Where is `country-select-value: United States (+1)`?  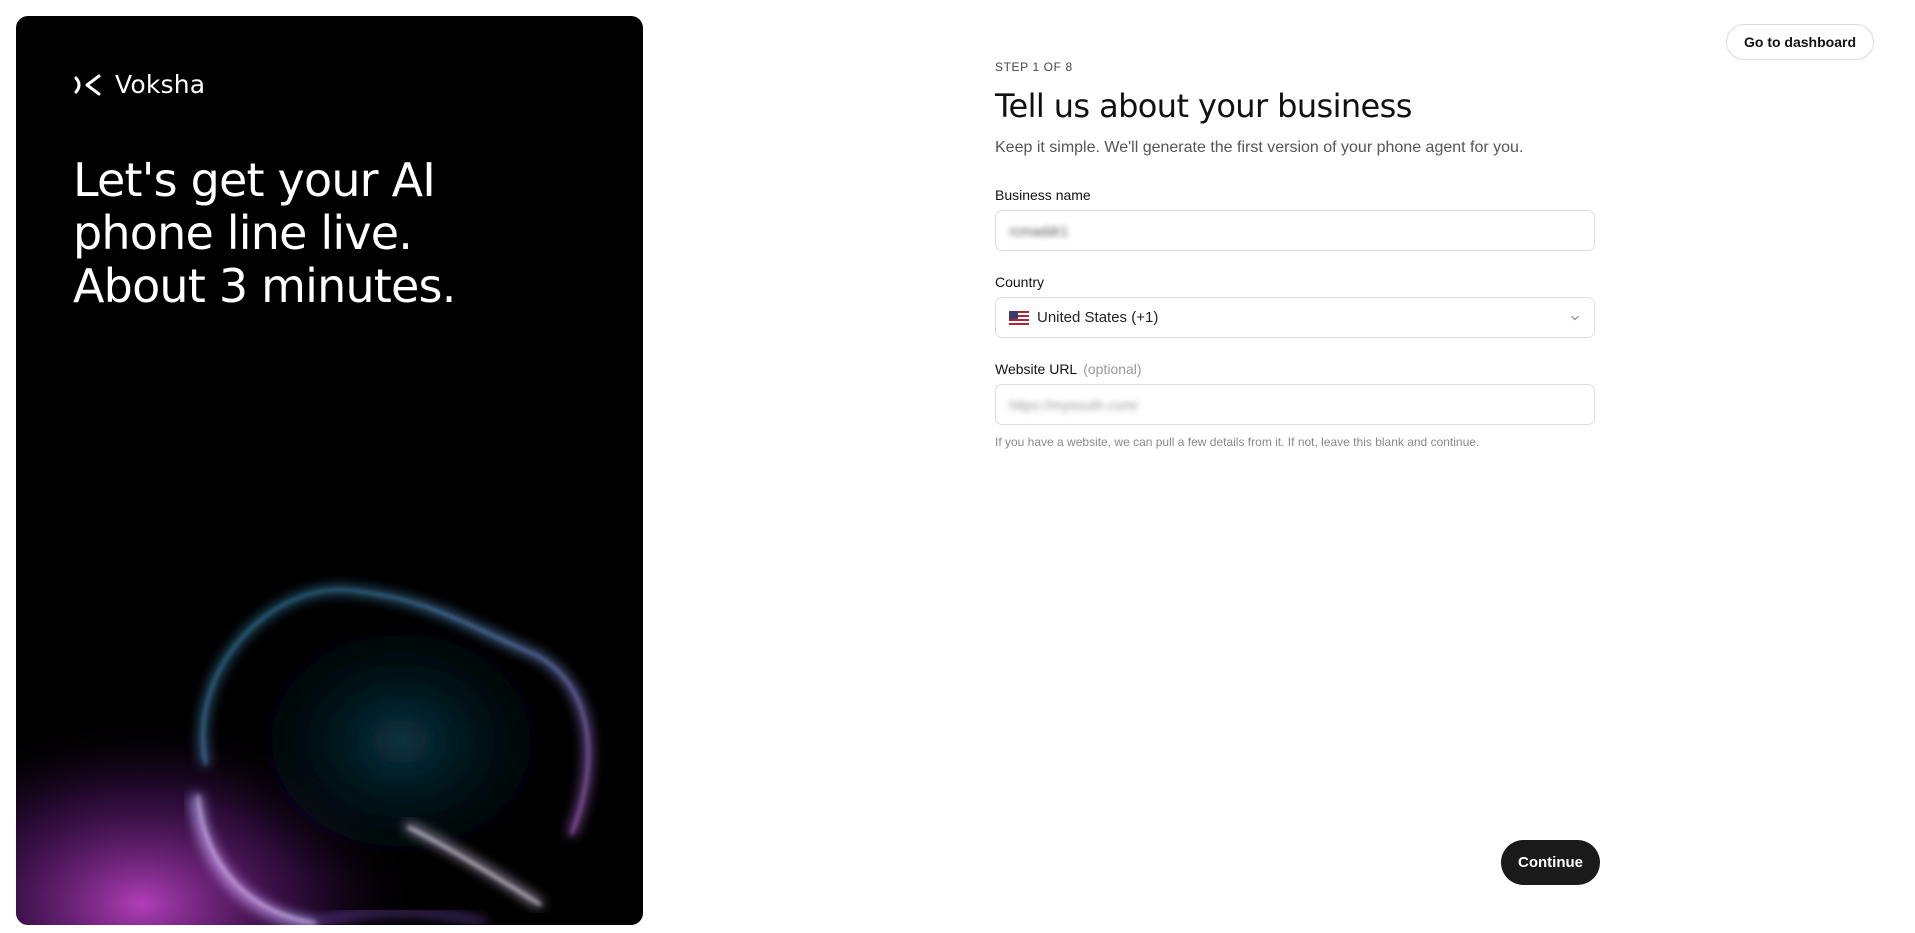 country-select-value: United States (+1) is located at coordinates (1083, 317).